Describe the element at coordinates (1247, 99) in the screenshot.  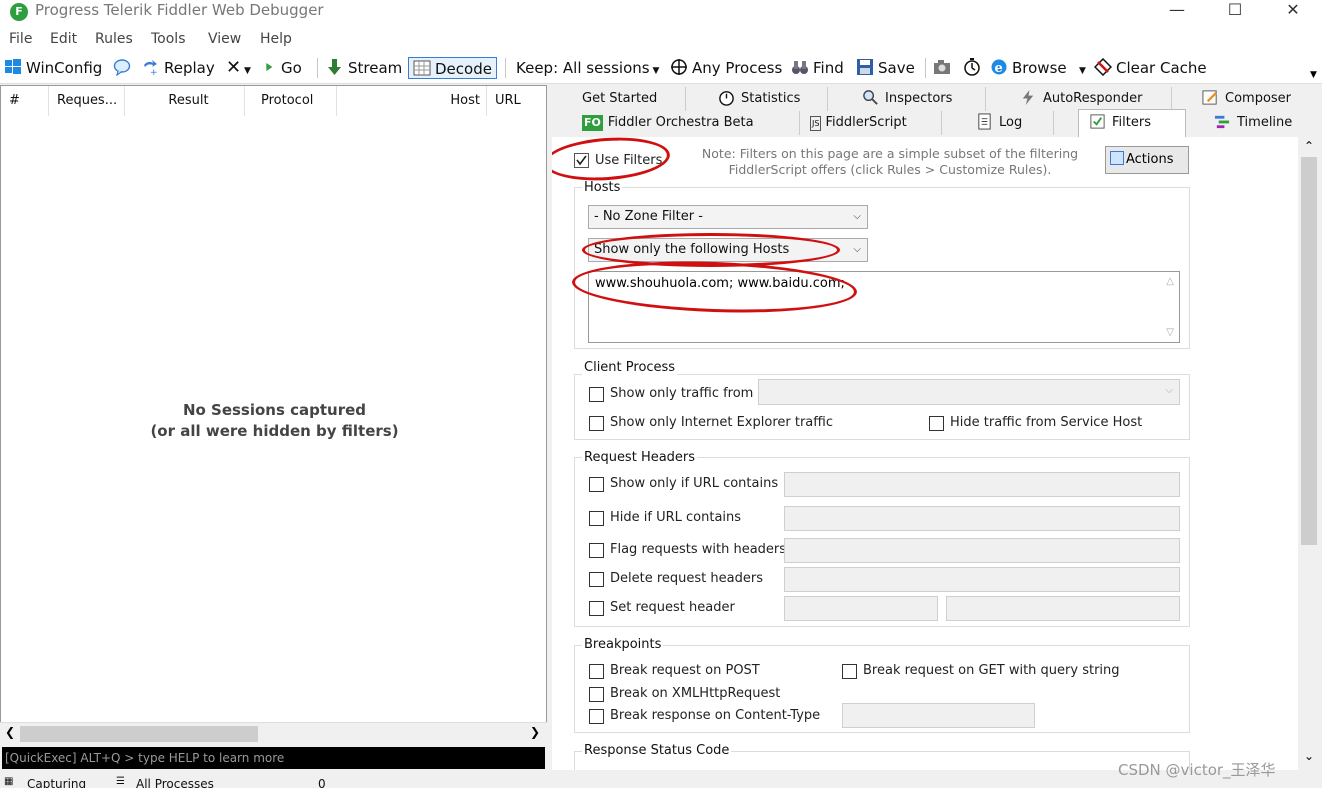
I see `tab-composer: Composer` at that location.